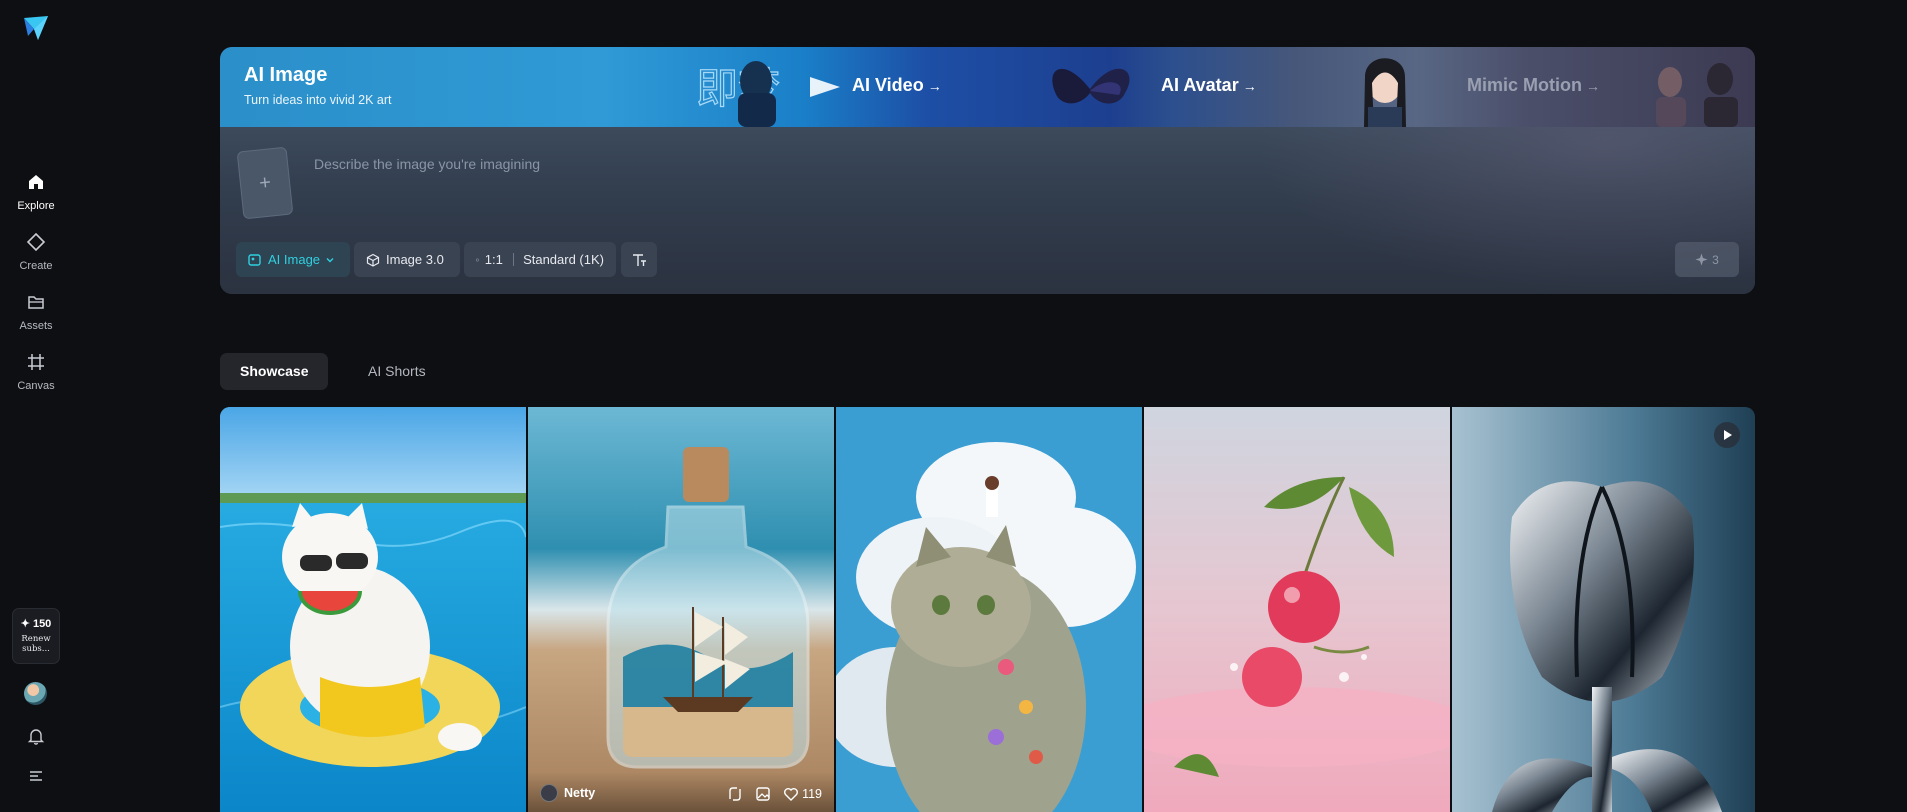 This screenshot has height=812, width=1907. I want to click on author-avatar, so click(549, 793).